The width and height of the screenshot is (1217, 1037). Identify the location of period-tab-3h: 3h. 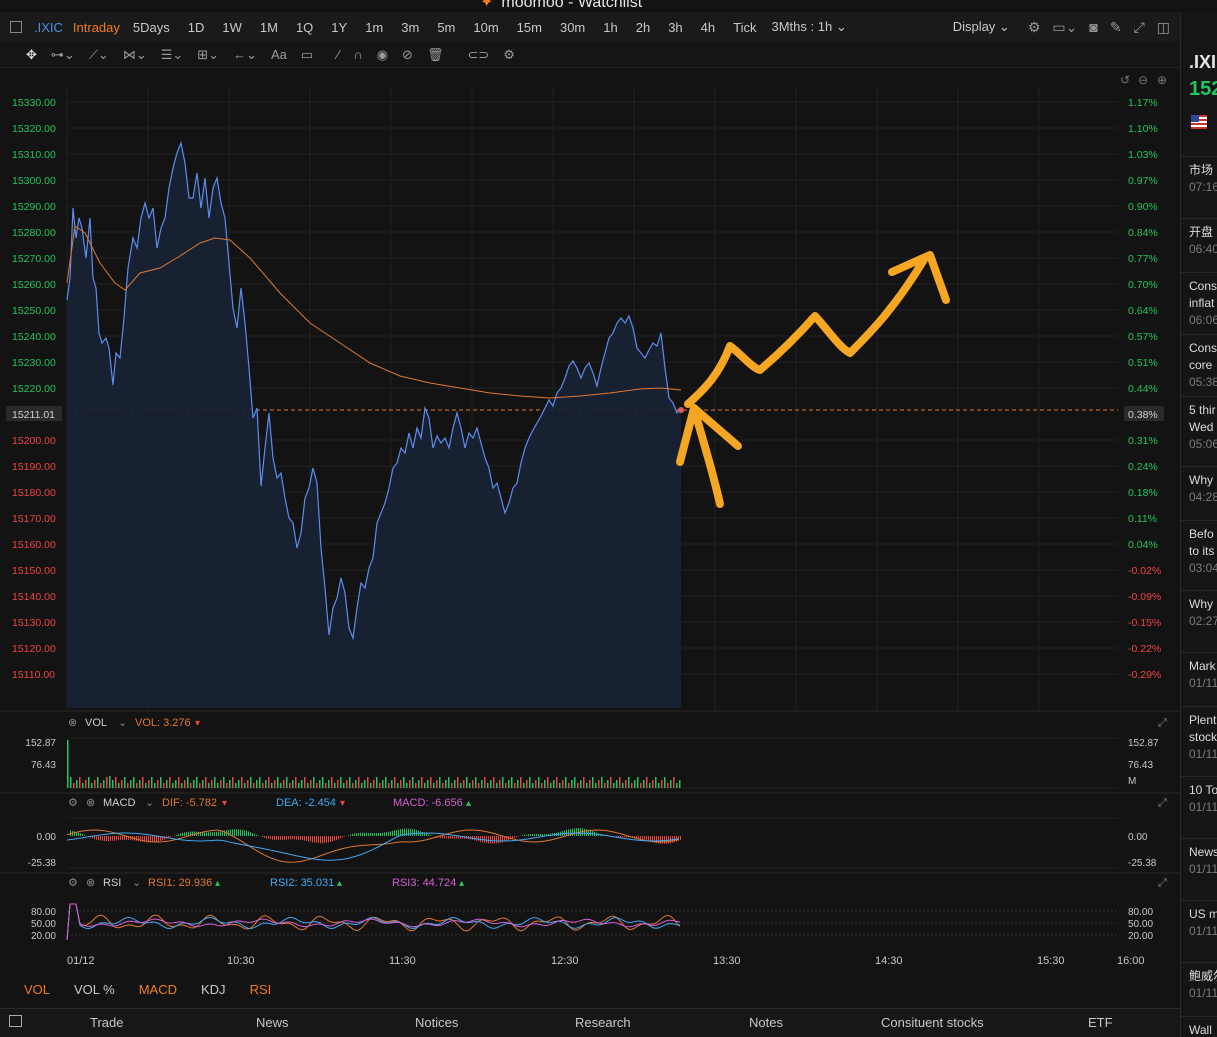
(675, 27).